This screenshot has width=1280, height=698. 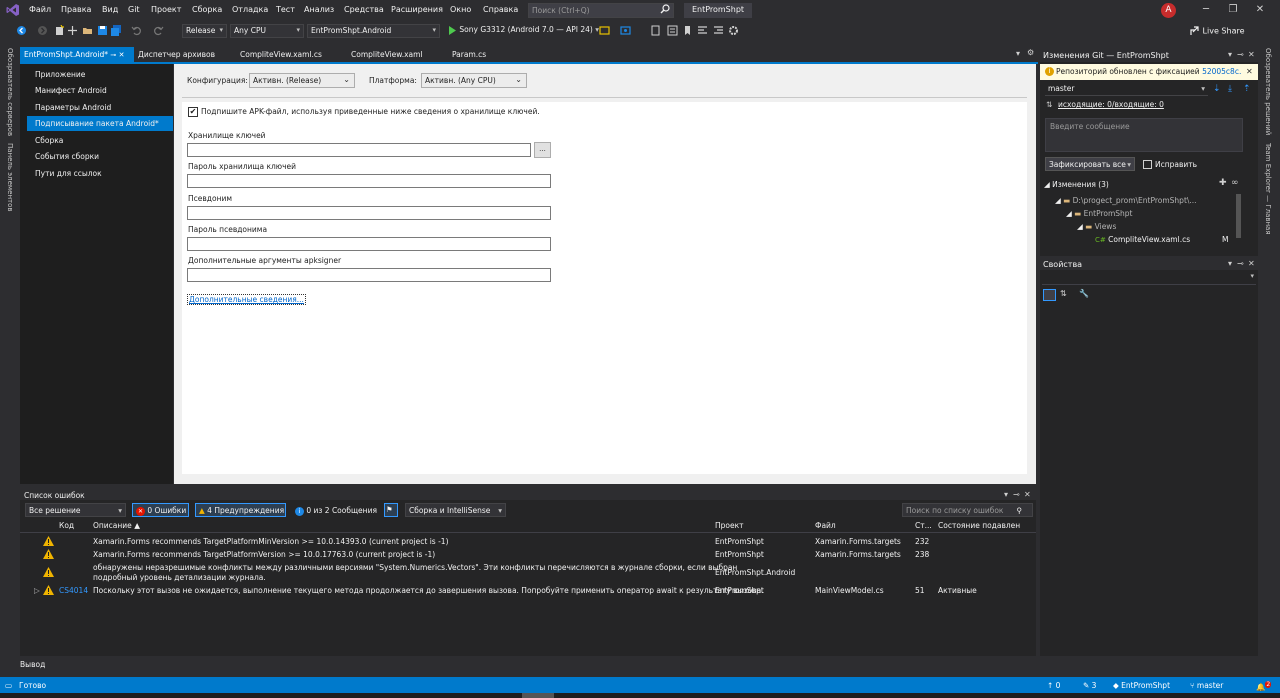 What do you see at coordinates (687, 30) in the screenshot?
I see `bookmark-icon` at bounding box center [687, 30].